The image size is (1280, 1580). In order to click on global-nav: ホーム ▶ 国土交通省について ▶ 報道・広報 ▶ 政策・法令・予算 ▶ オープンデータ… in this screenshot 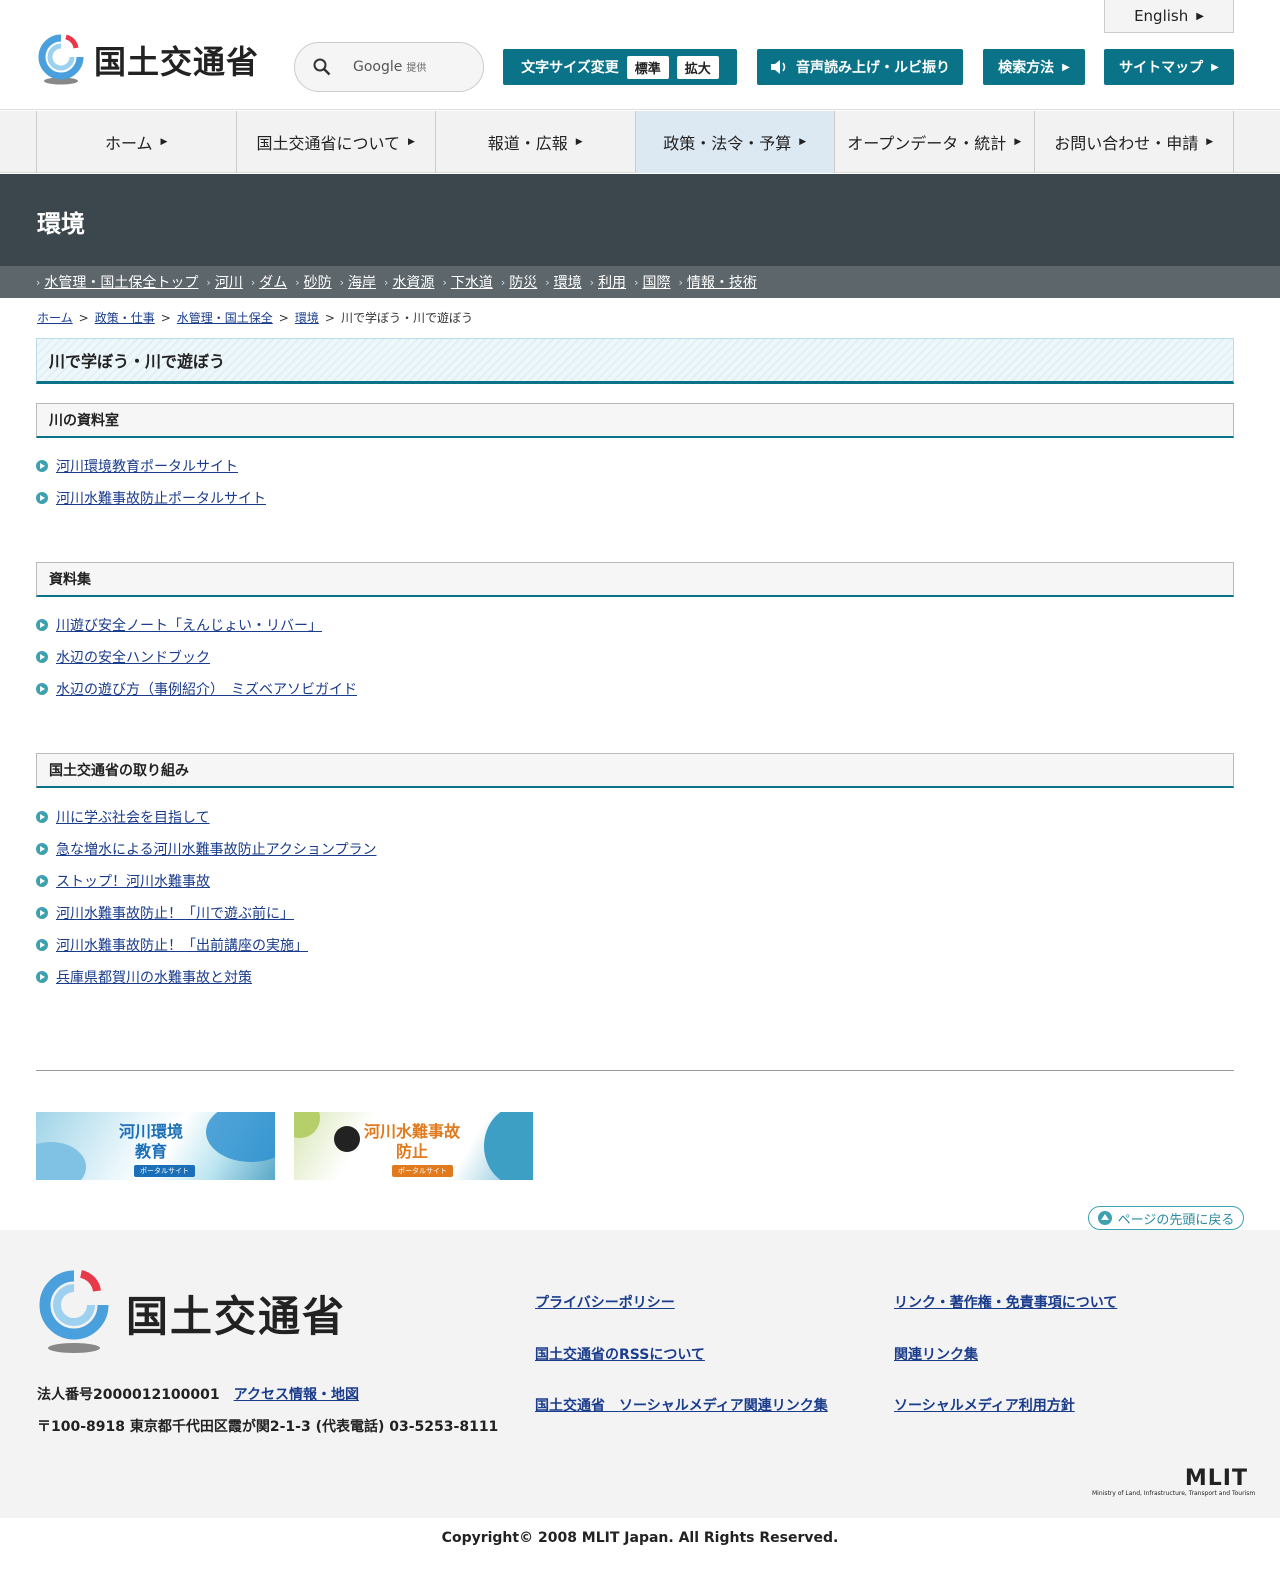, I will do `click(640, 142)`.